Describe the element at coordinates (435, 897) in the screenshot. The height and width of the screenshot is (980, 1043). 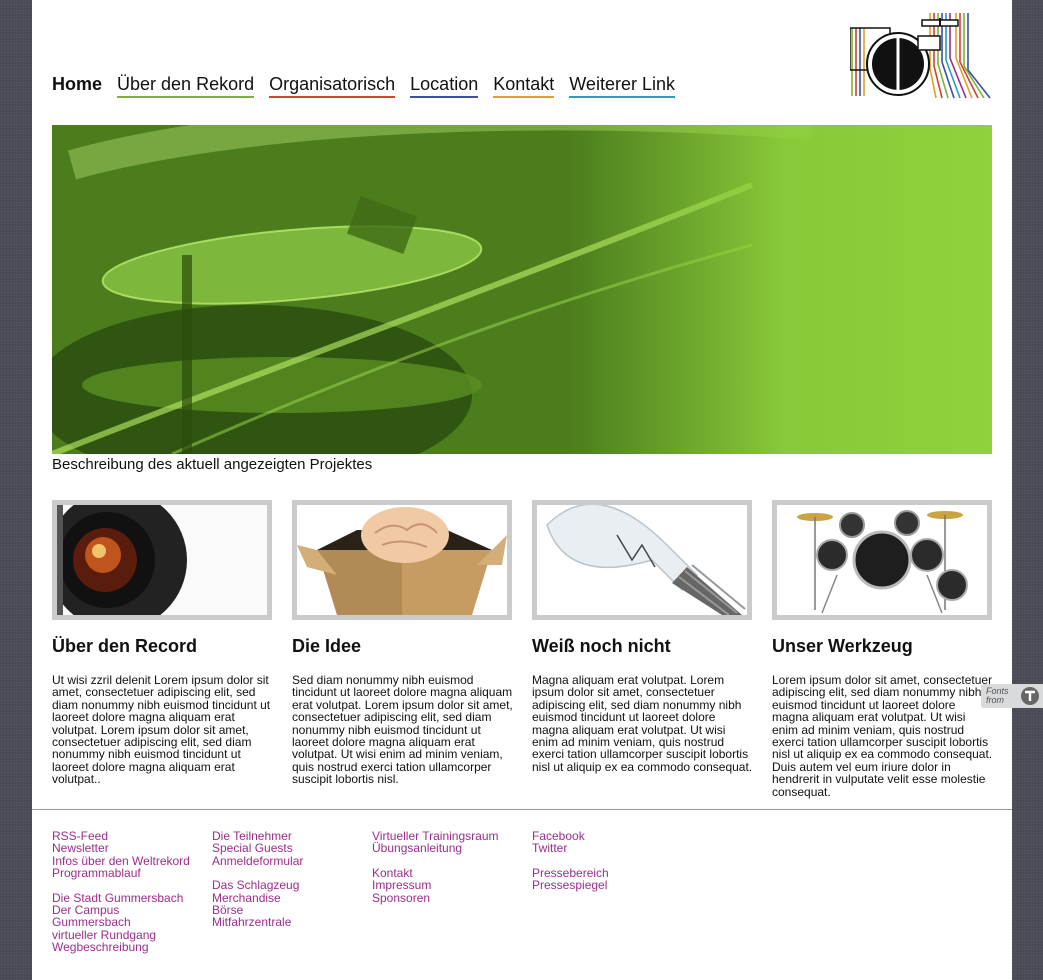
I see `footer-link: Sponsoren` at that location.